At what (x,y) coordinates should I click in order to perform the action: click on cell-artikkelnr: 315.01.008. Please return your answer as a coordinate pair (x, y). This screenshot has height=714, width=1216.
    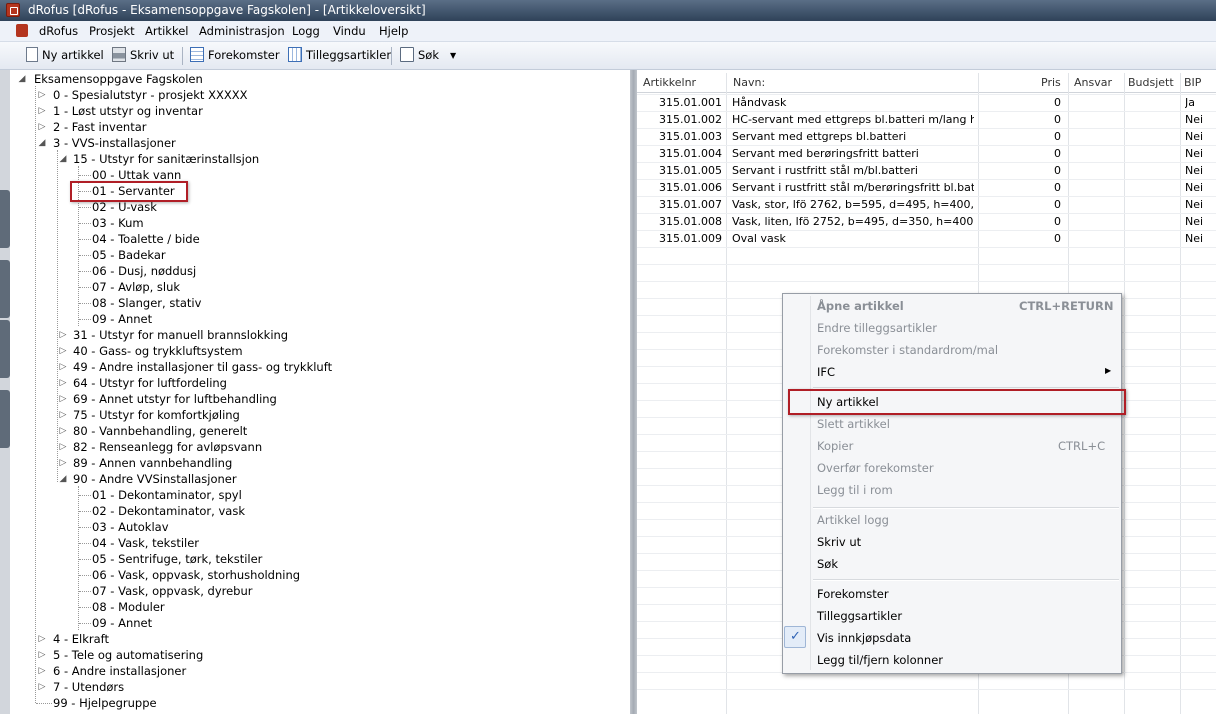
    Looking at the image, I should click on (691, 221).